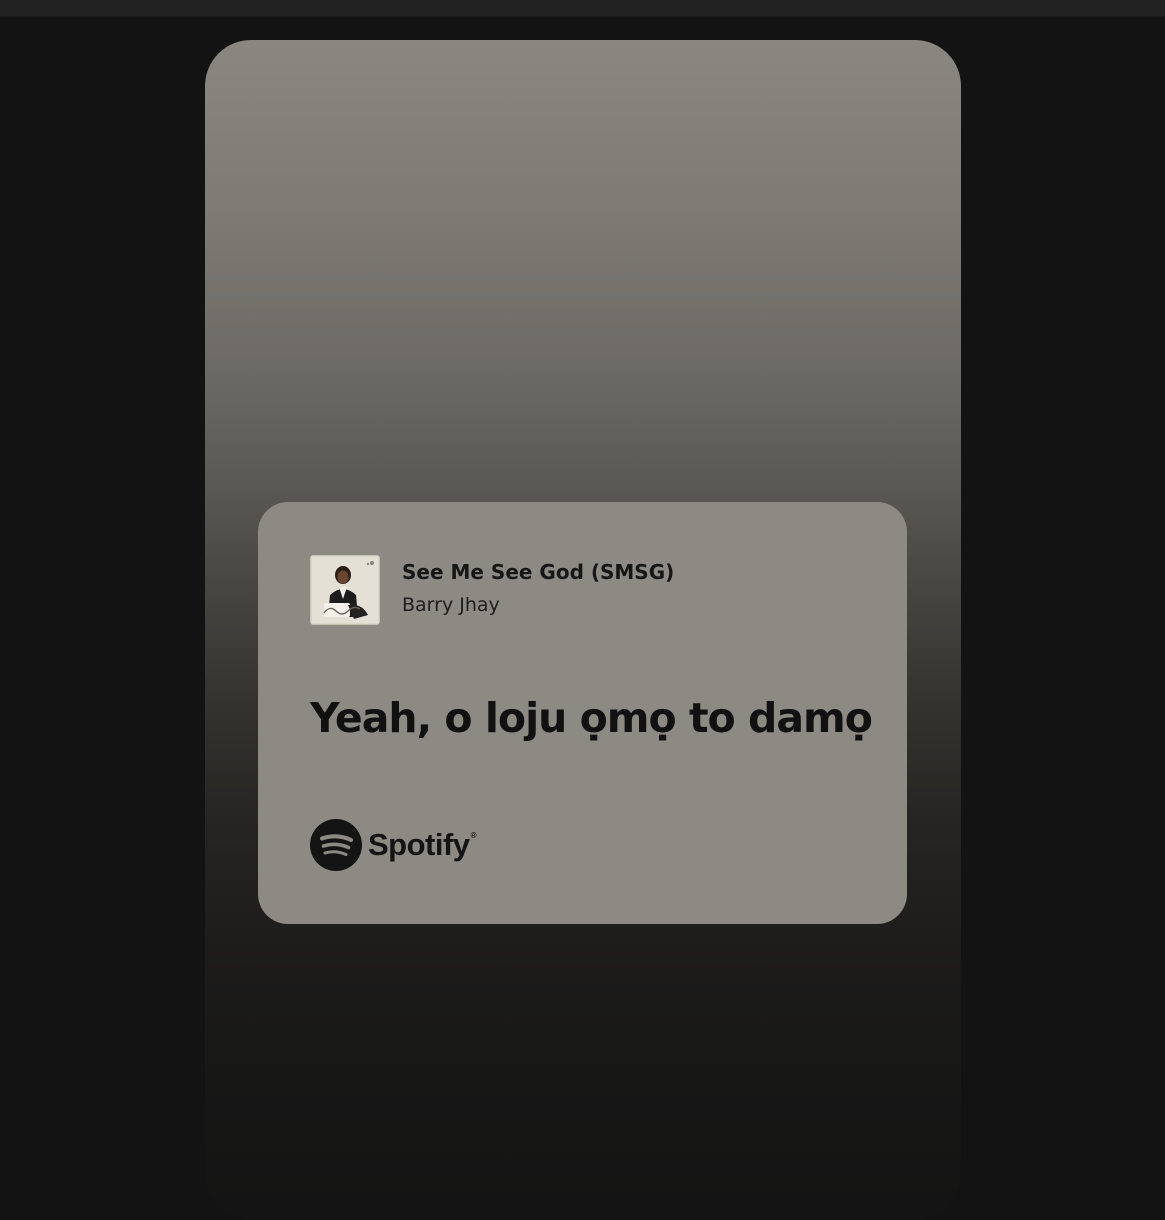 The image size is (1165, 1220). I want to click on top-bar, so click(582, 8).